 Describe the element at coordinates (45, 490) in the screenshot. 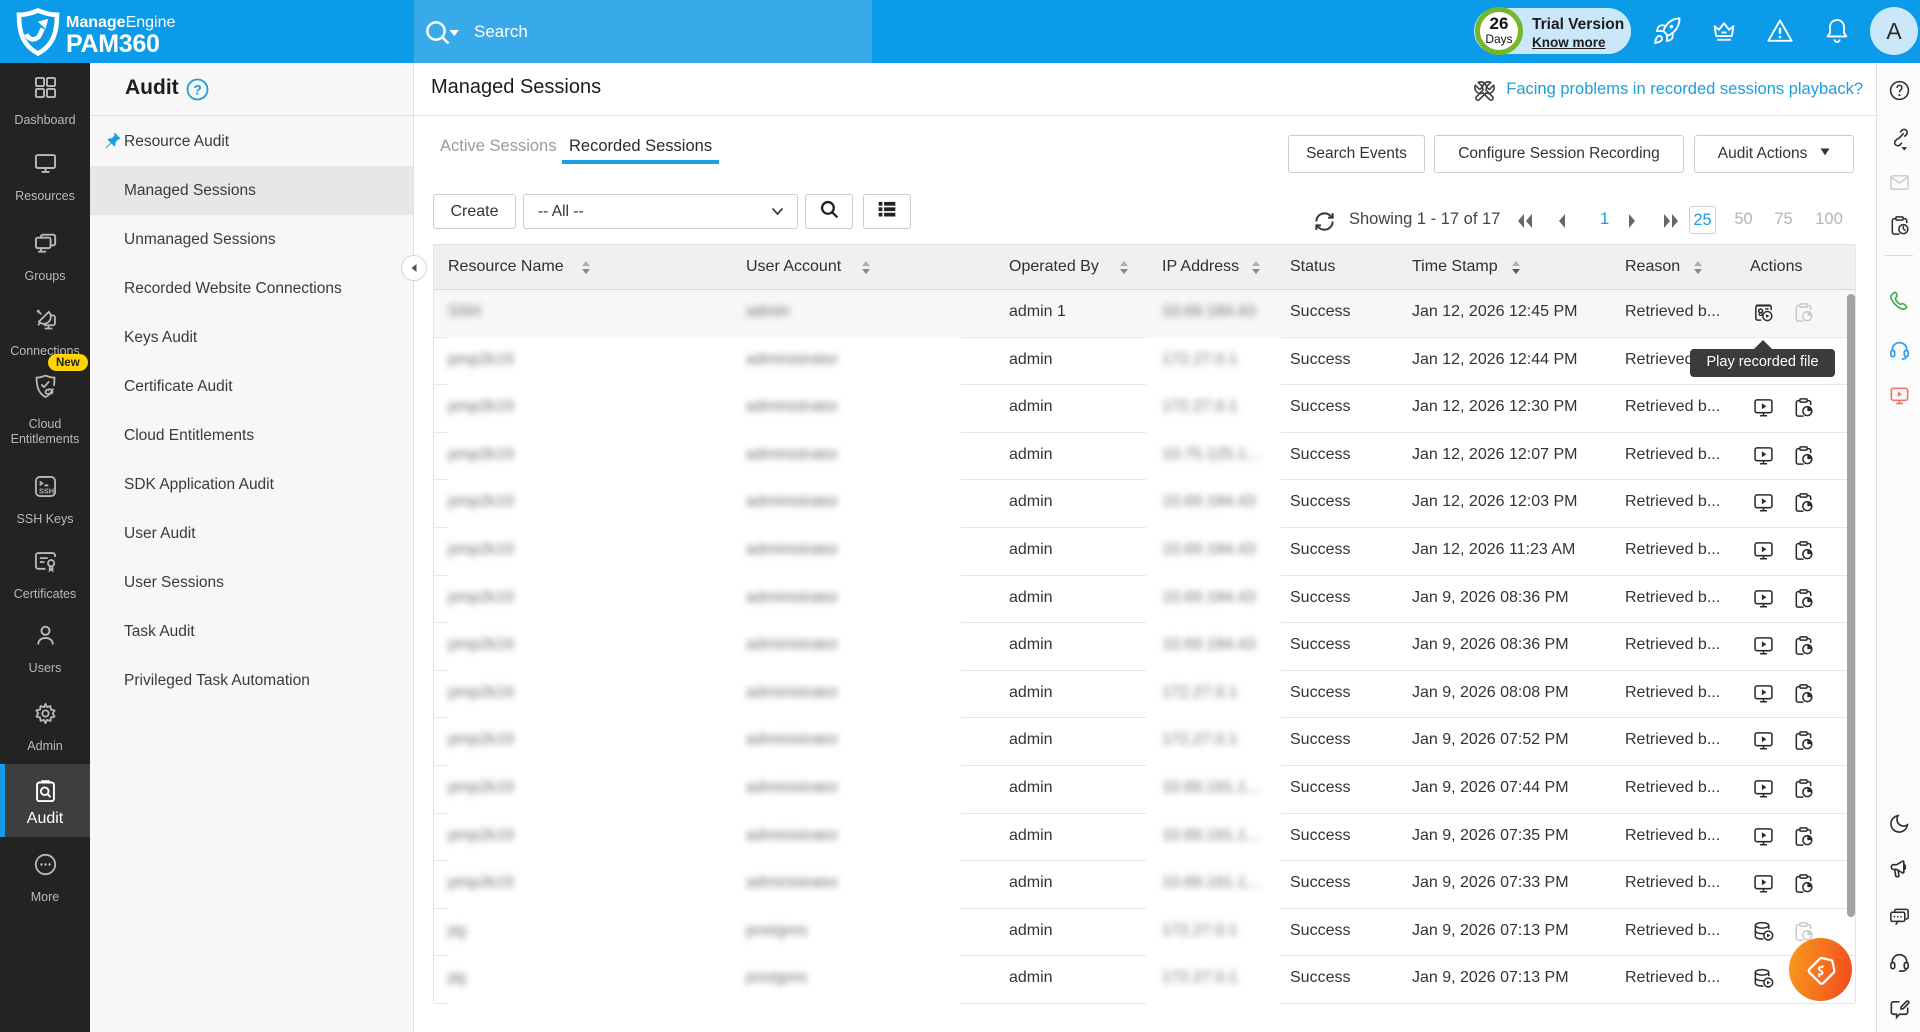

I see `svg-text: SSH` at that location.